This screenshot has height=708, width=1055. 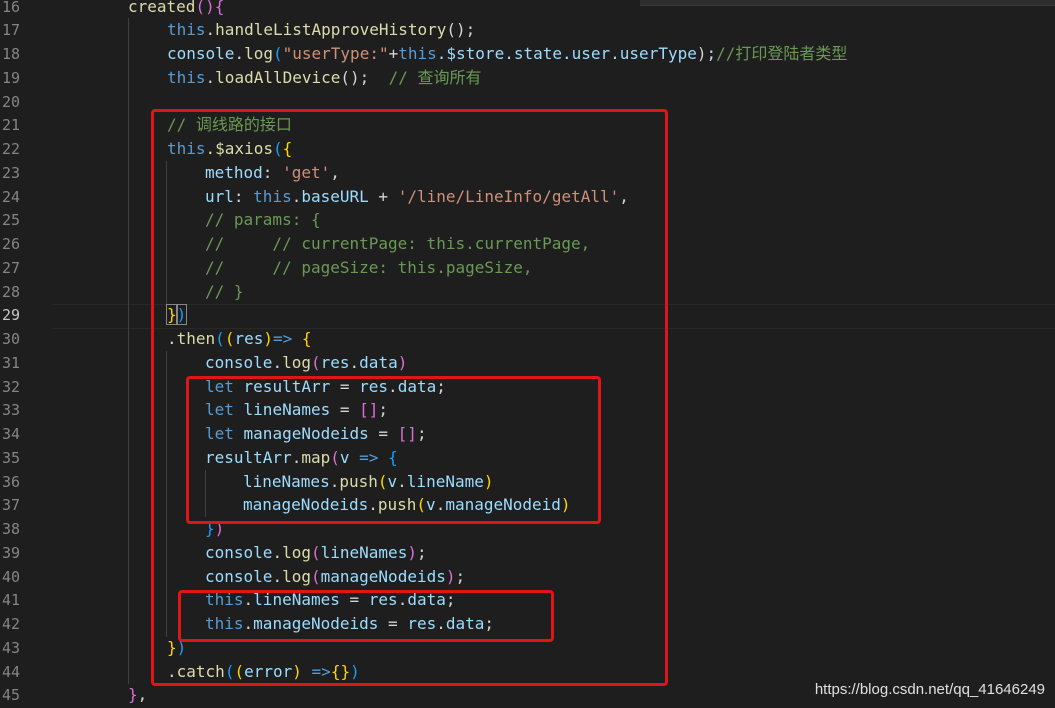 I want to click on line-number: 30, so click(x=10, y=339).